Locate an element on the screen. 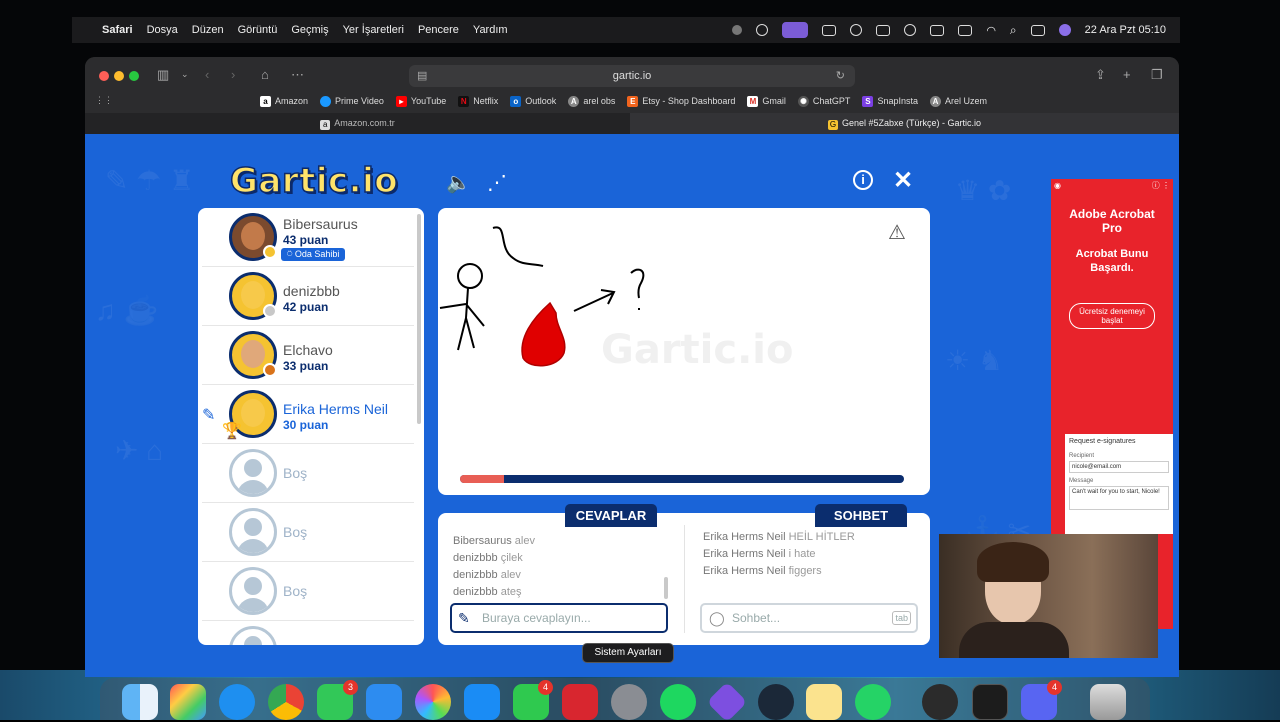 This screenshot has height=722, width=1280. system-settings-icon is located at coordinates (629, 702).